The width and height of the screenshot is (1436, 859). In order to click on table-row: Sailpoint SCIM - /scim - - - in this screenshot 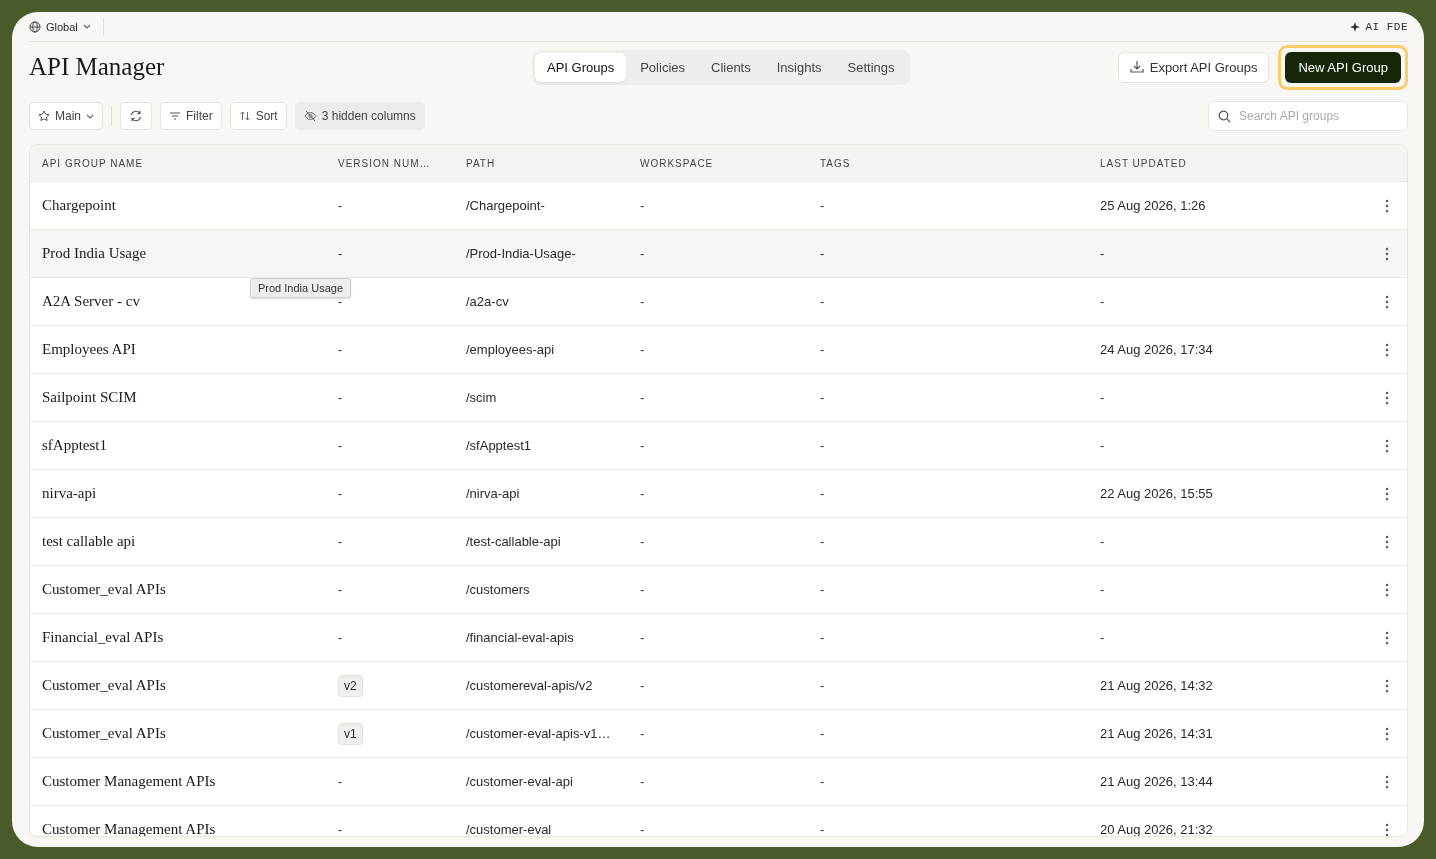, I will do `click(718, 398)`.